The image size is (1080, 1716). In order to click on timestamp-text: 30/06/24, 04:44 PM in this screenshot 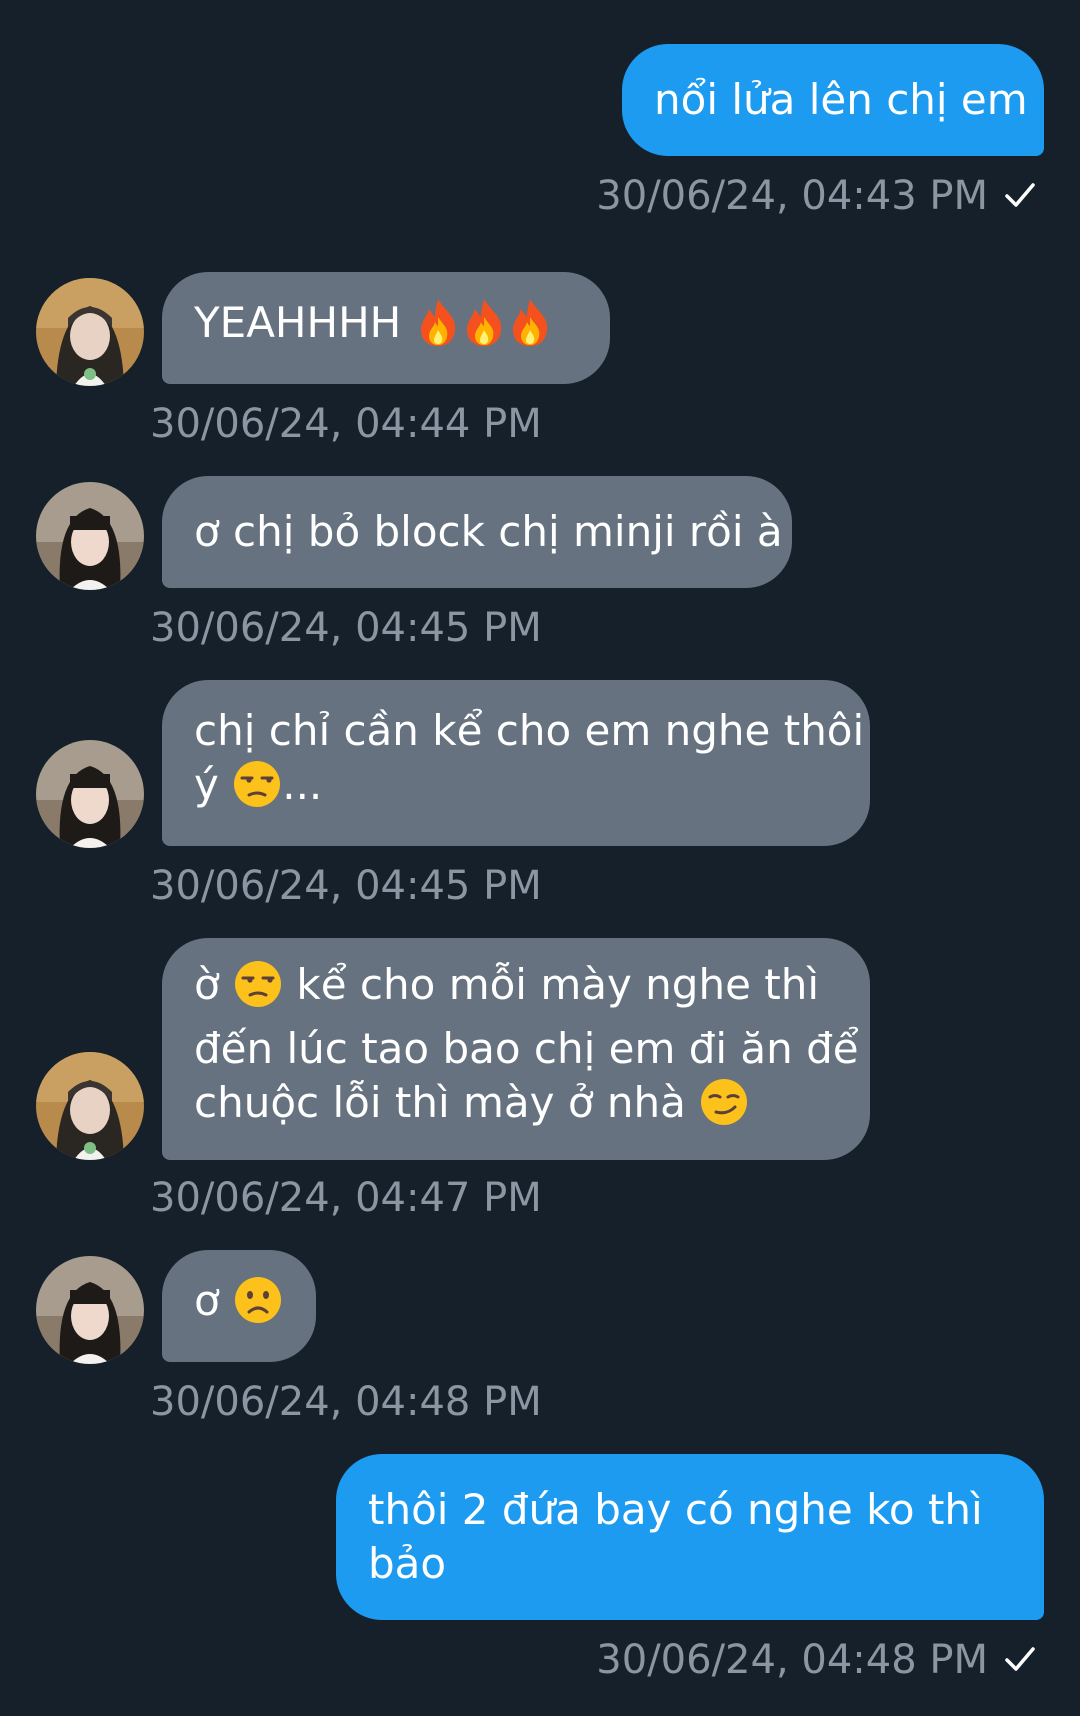, I will do `click(346, 424)`.